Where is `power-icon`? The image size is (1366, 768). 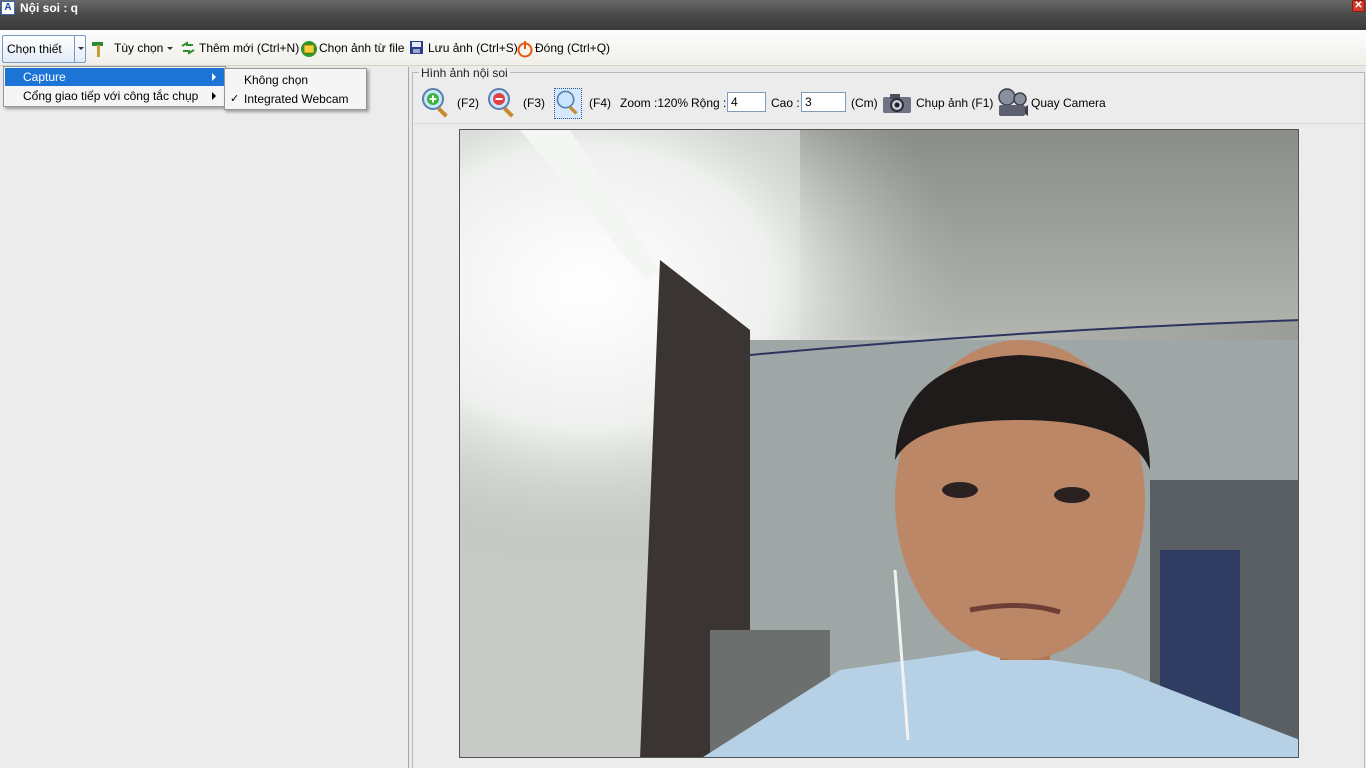 power-icon is located at coordinates (524, 49).